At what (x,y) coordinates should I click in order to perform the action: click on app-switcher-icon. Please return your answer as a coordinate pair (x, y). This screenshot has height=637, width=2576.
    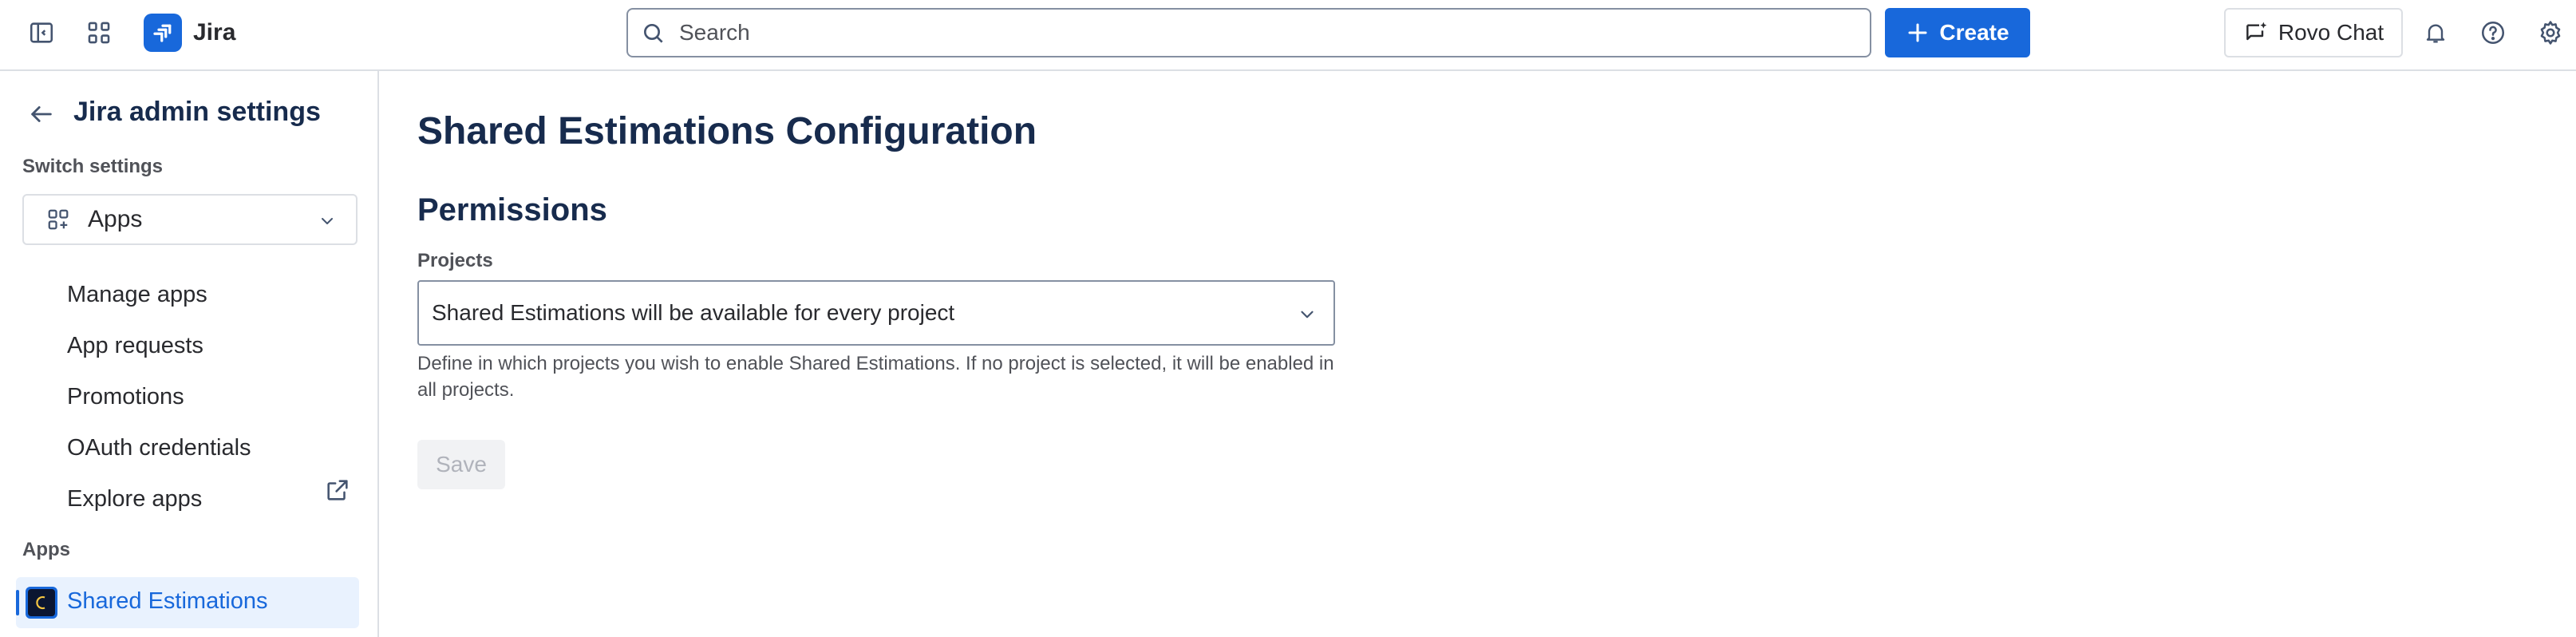
    Looking at the image, I should click on (99, 32).